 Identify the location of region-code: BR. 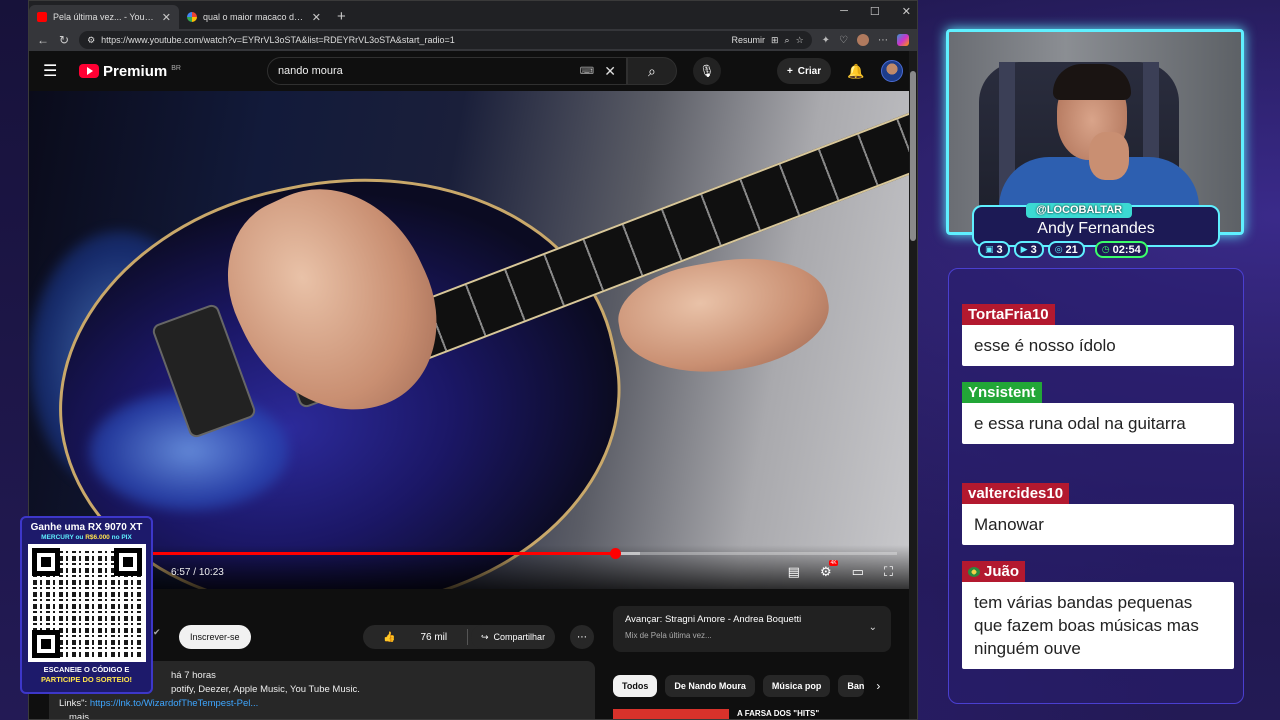
(176, 68).